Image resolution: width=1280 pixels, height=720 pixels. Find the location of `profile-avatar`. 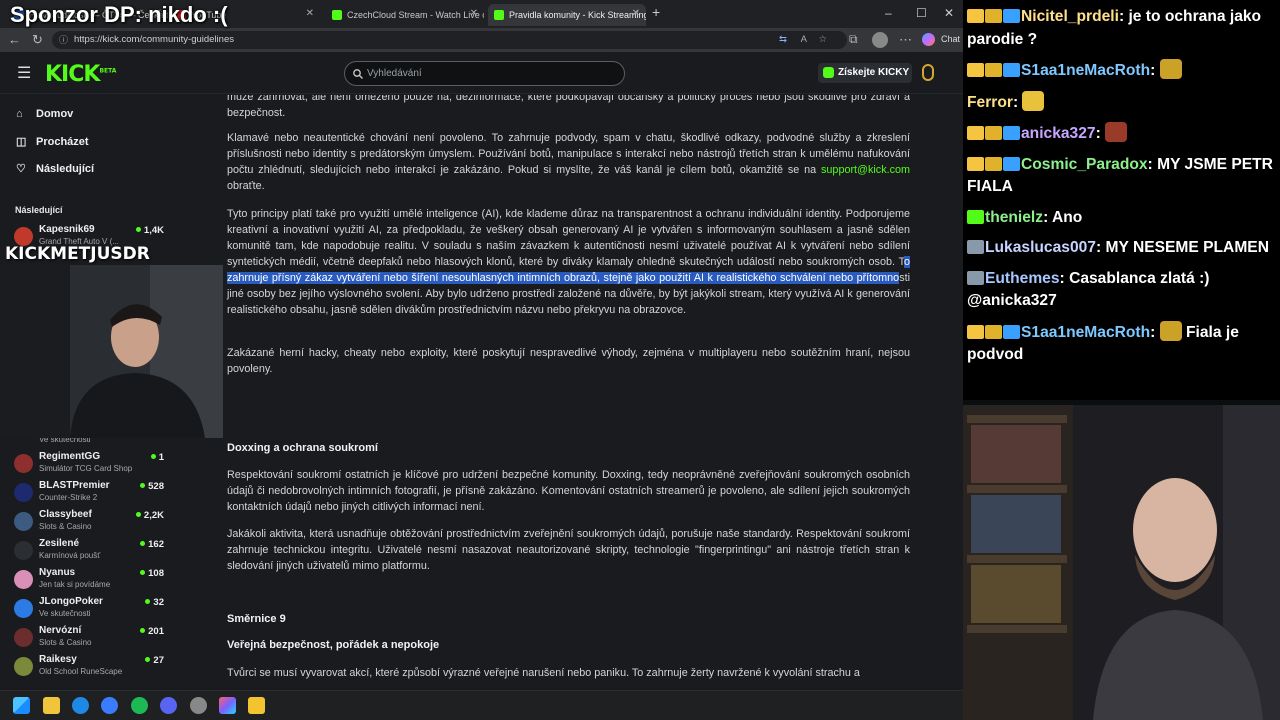

profile-avatar is located at coordinates (880, 40).